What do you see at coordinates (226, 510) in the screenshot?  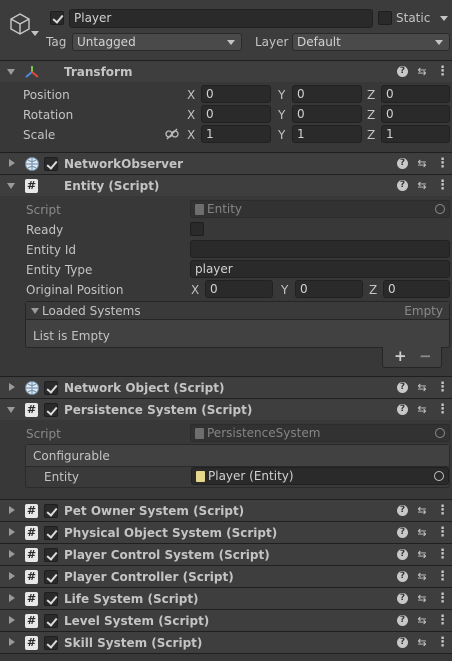 I see `component-header-pet-owner: # Pet Owner System (Script) ? ⇆ ⋮` at bounding box center [226, 510].